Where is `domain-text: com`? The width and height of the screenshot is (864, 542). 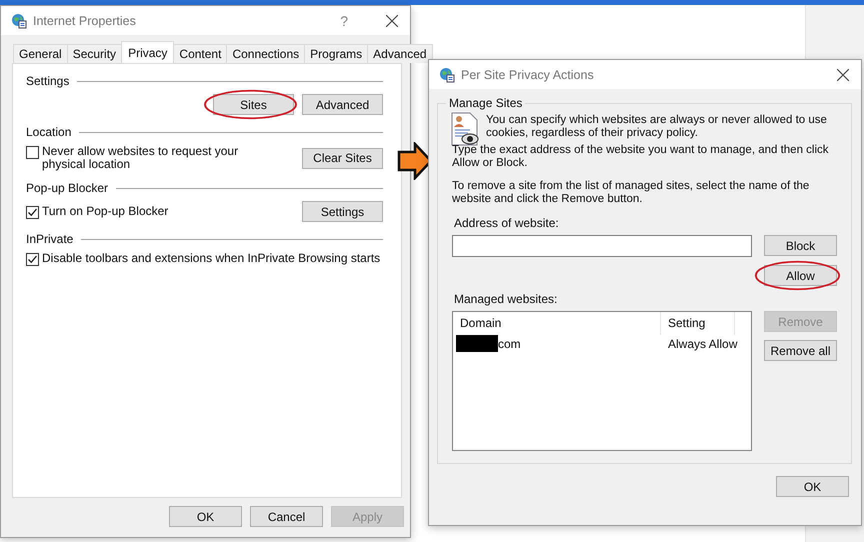 domain-text: com is located at coordinates (509, 343).